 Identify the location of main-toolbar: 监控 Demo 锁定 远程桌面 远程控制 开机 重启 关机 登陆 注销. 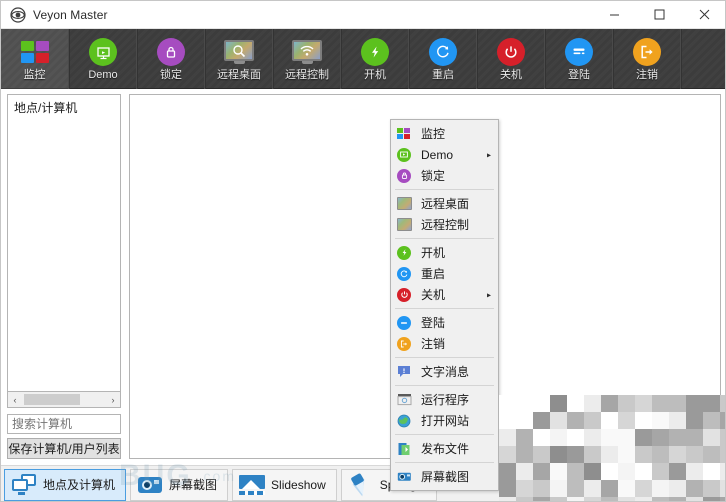
(363, 59).